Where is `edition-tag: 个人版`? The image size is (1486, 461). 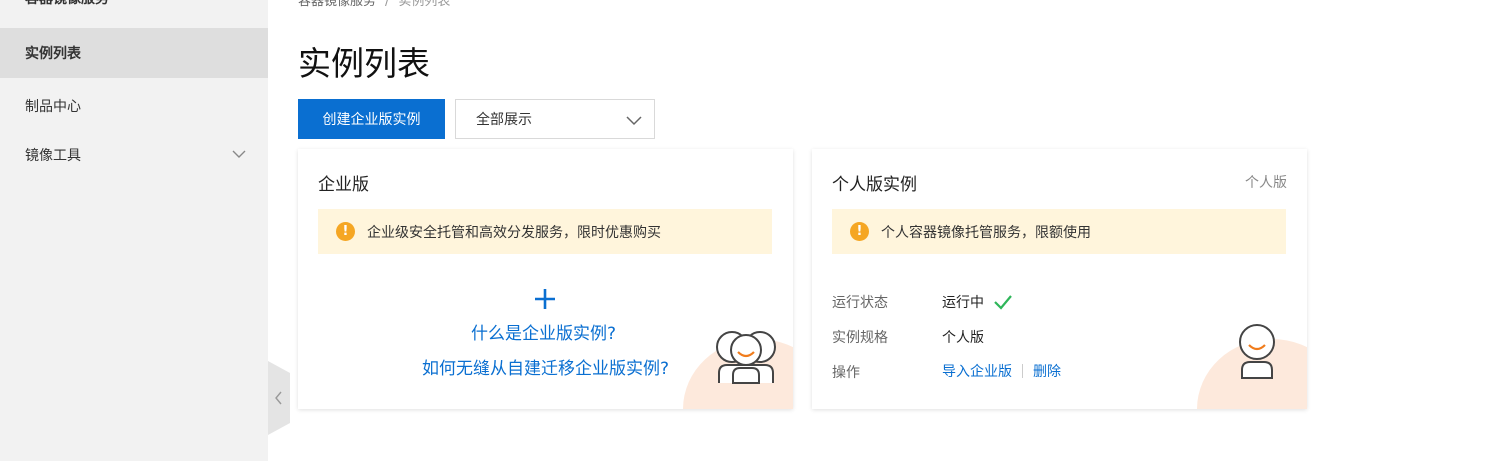 edition-tag: 个人版 is located at coordinates (1266, 183).